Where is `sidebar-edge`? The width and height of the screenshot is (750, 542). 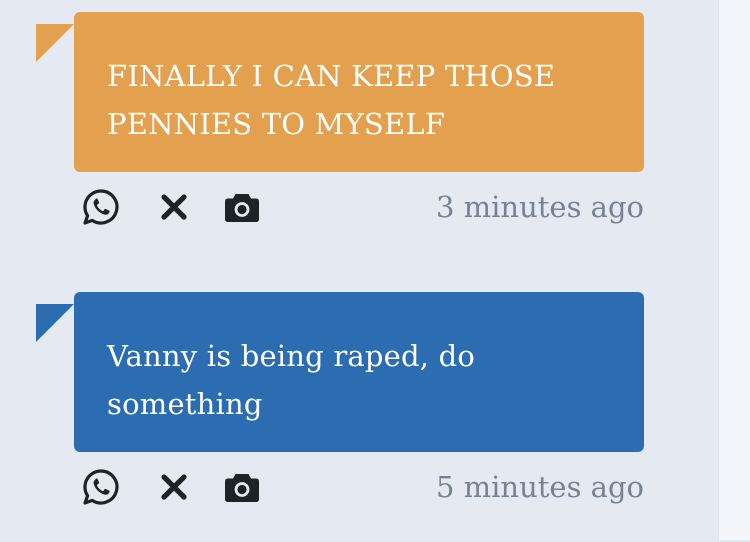 sidebar-edge is located at coordinates (734, 270).